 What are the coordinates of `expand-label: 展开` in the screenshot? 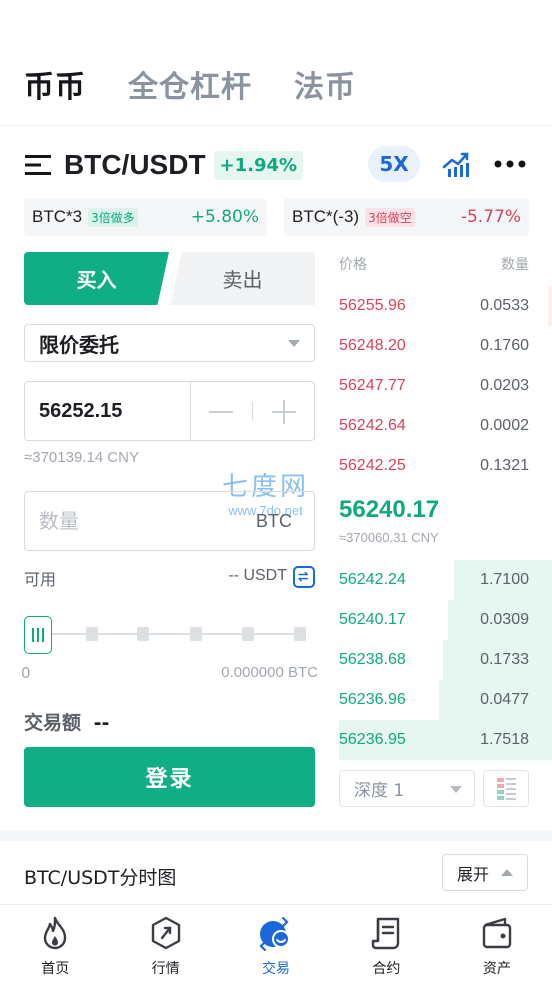 It's located at (473, 874).